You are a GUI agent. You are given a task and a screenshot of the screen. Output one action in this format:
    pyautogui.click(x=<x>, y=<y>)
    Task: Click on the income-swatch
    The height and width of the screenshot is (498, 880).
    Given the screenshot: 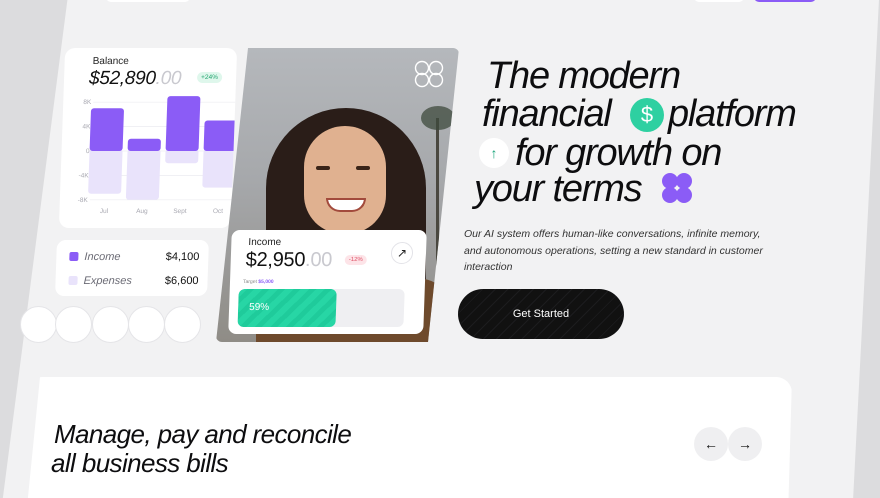 What is the action you would take?
    pyautogui.click(x=74, y=256)
    